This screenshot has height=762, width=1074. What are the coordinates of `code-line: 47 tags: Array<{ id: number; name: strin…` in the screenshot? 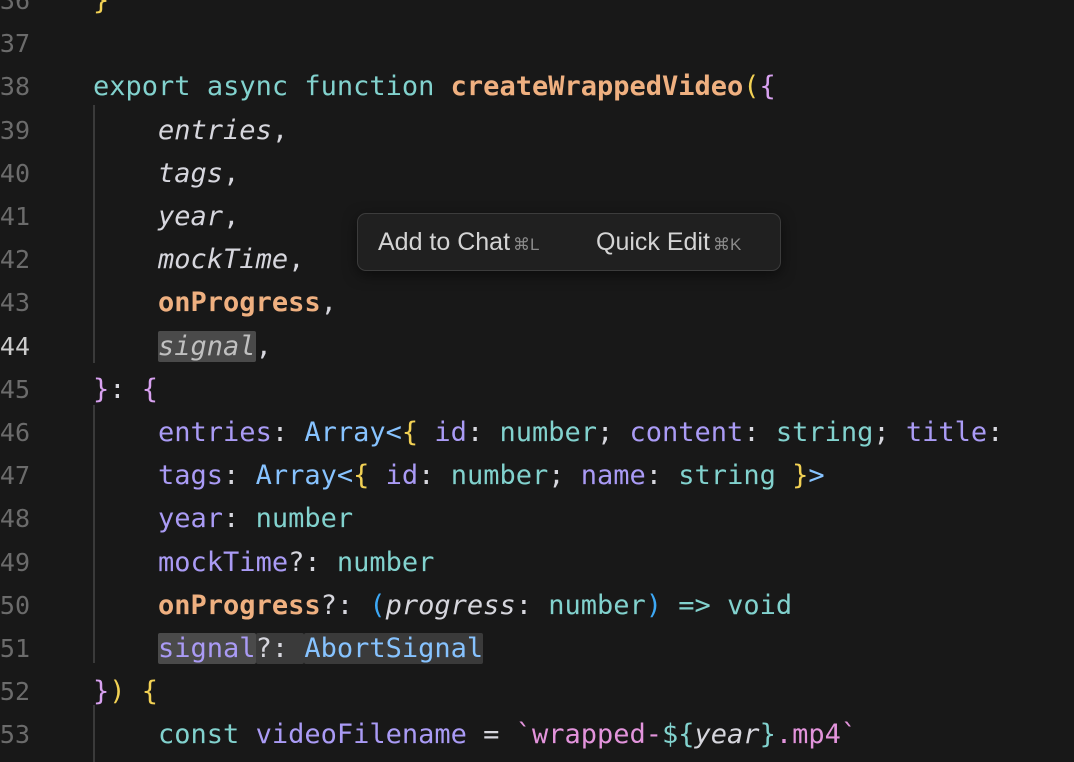 It's located at (537, 475).